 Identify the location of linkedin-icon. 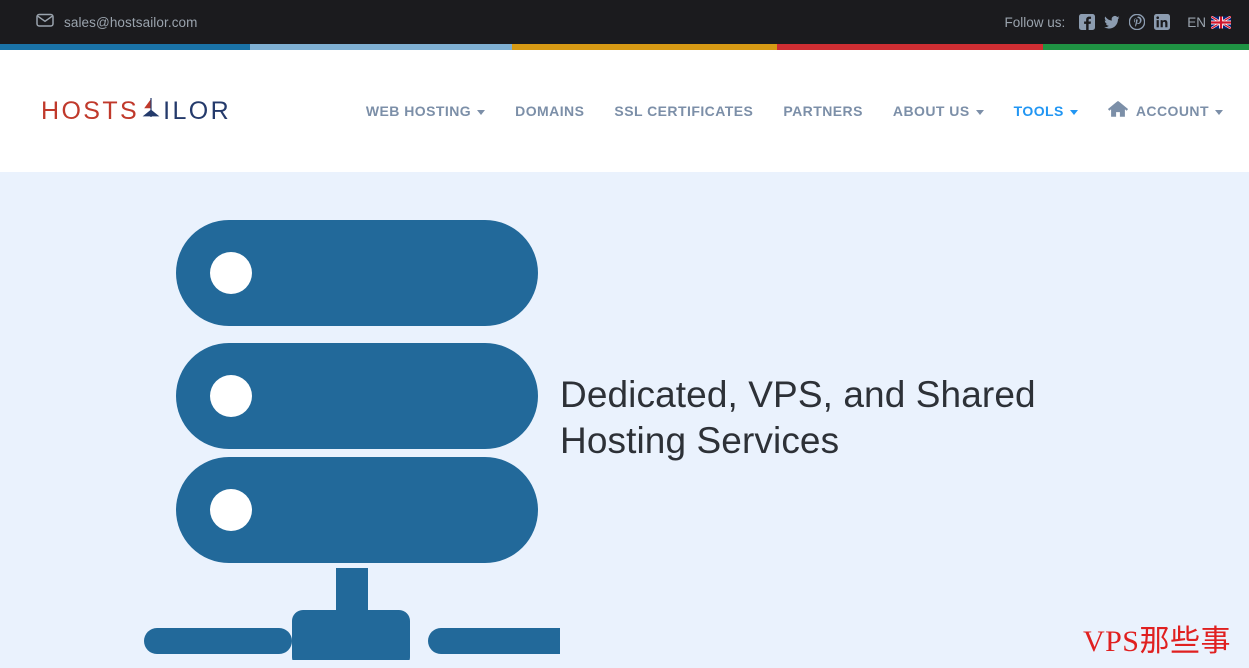
(1162, 22).